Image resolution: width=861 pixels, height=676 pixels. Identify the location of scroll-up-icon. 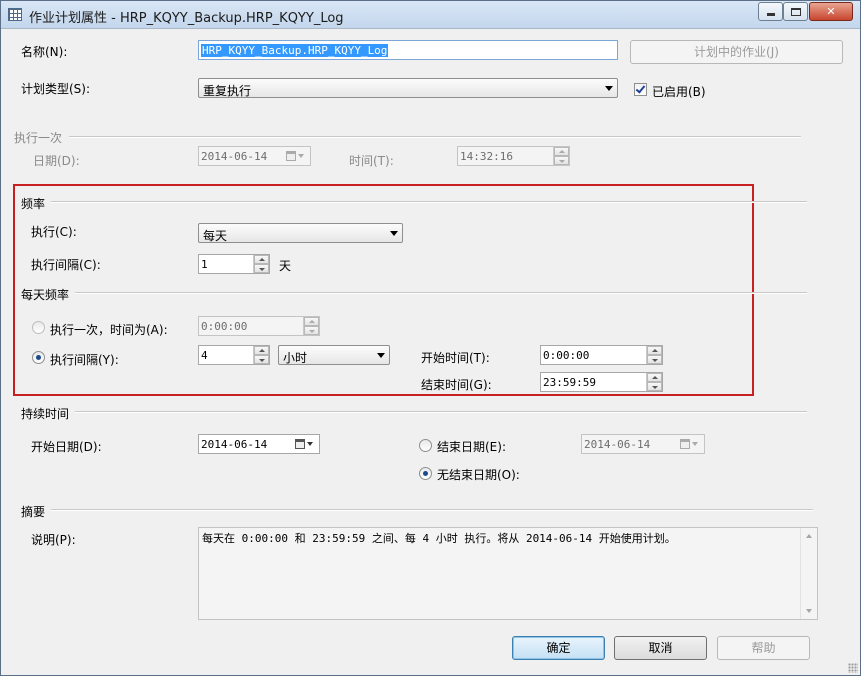
(809, 536).